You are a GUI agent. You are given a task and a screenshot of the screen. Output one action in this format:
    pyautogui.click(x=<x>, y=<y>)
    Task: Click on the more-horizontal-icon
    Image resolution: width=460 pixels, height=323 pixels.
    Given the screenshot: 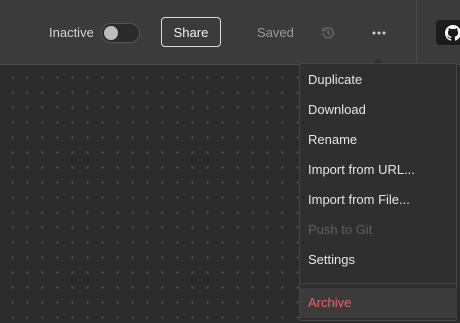 What is the action you would take?
    pyautogui.click(x=379, y=33)
    